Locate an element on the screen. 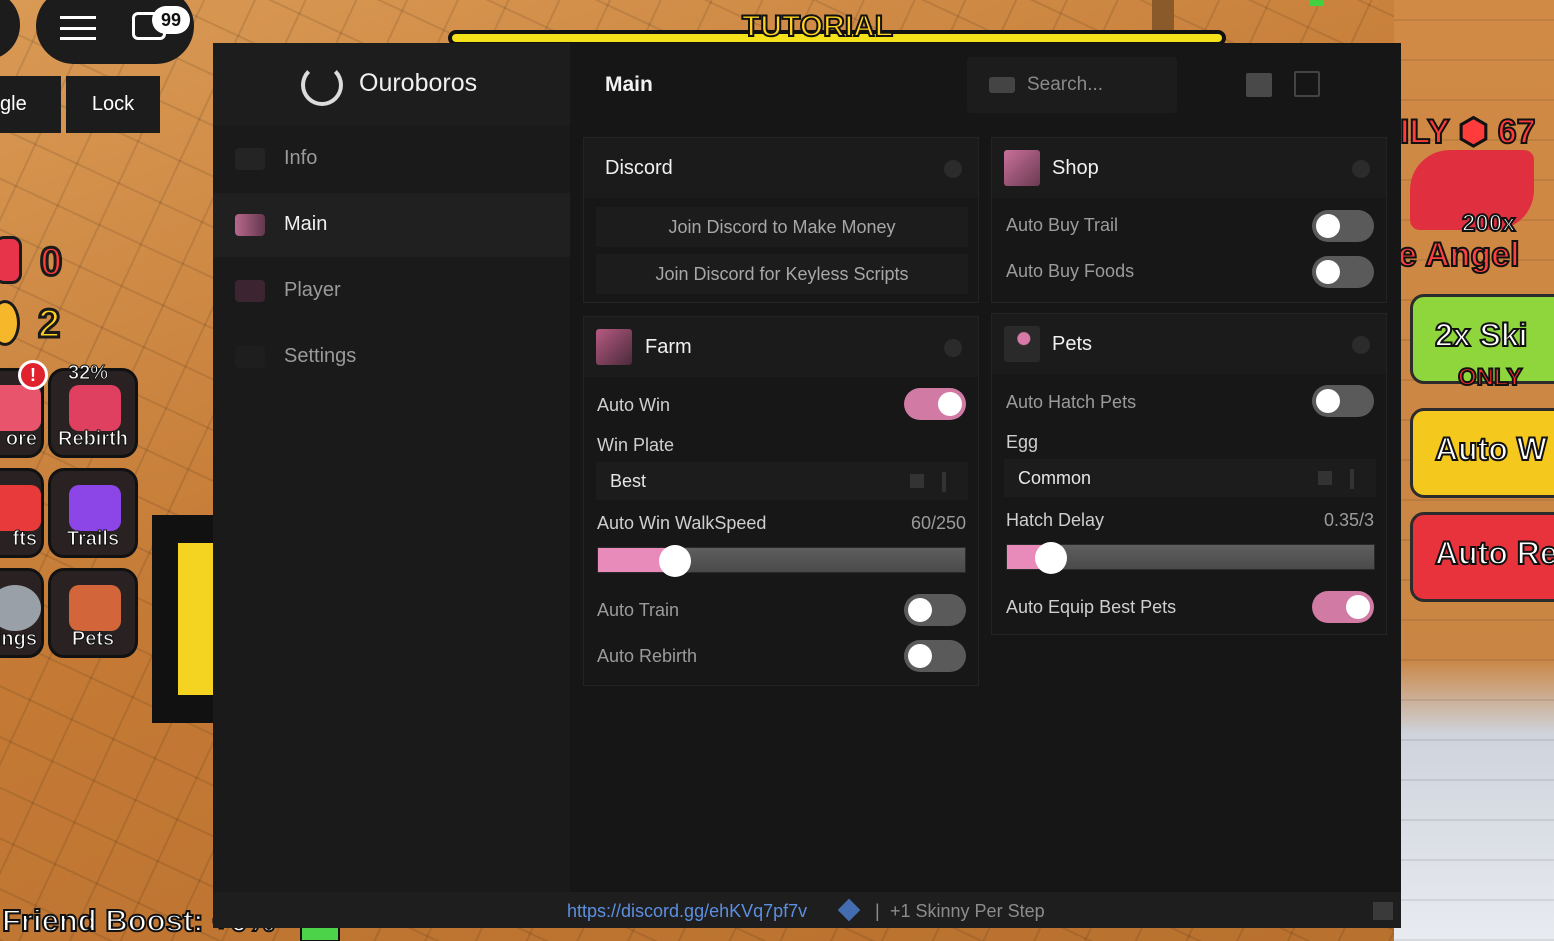  gifts-tile-button: fts is located at coordinates (22, 513).